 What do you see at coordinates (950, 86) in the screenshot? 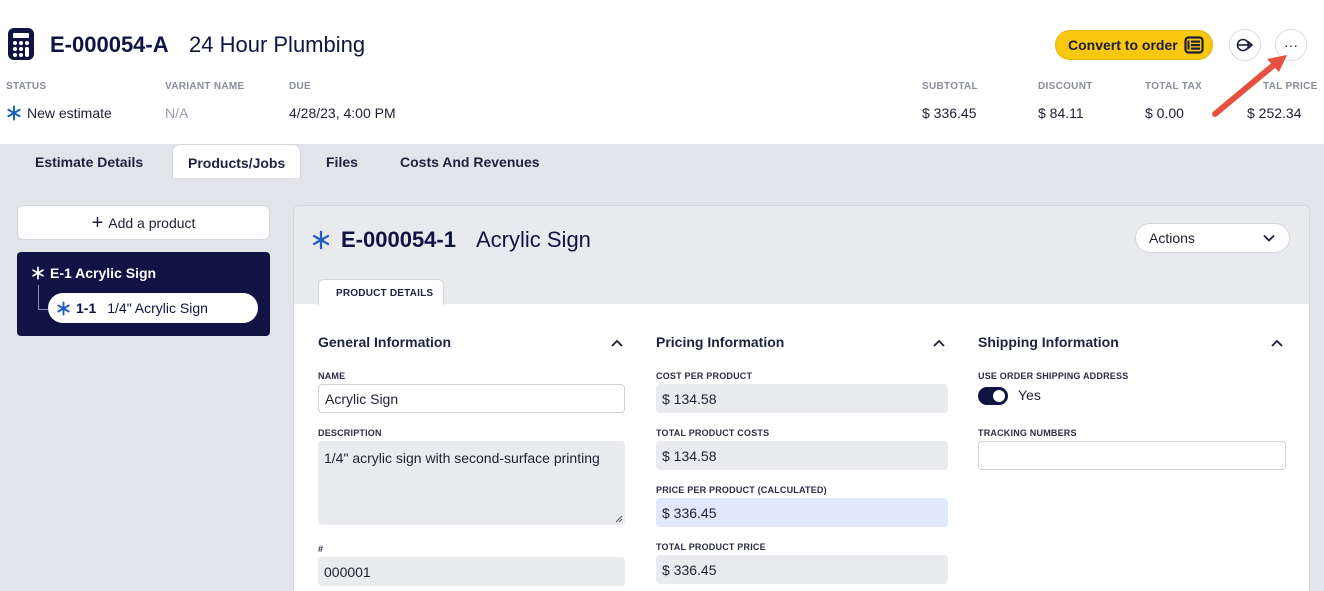
I see `subtotal-label: SUBTOTAL` at bounding box center [950, 86].